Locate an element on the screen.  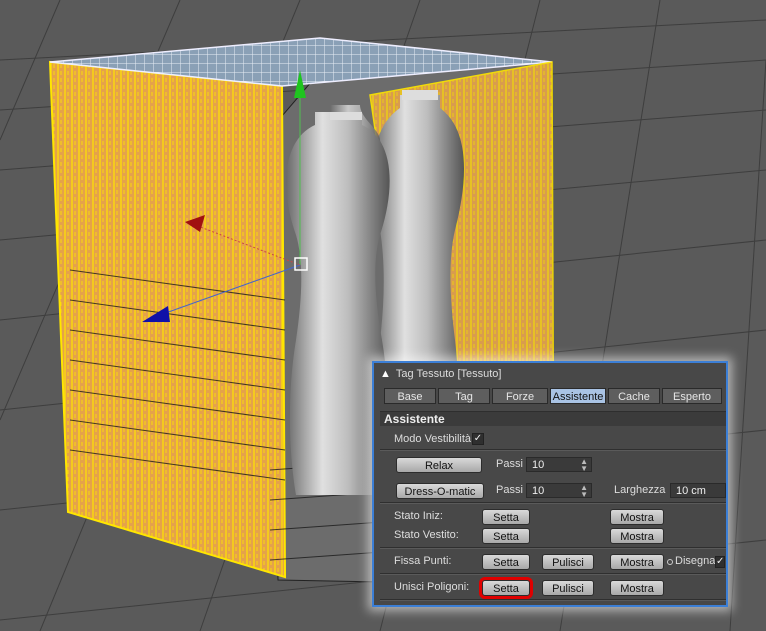
unisci-poligoni-label: Unisci Poligoni: is located at coordinates (432, 587).